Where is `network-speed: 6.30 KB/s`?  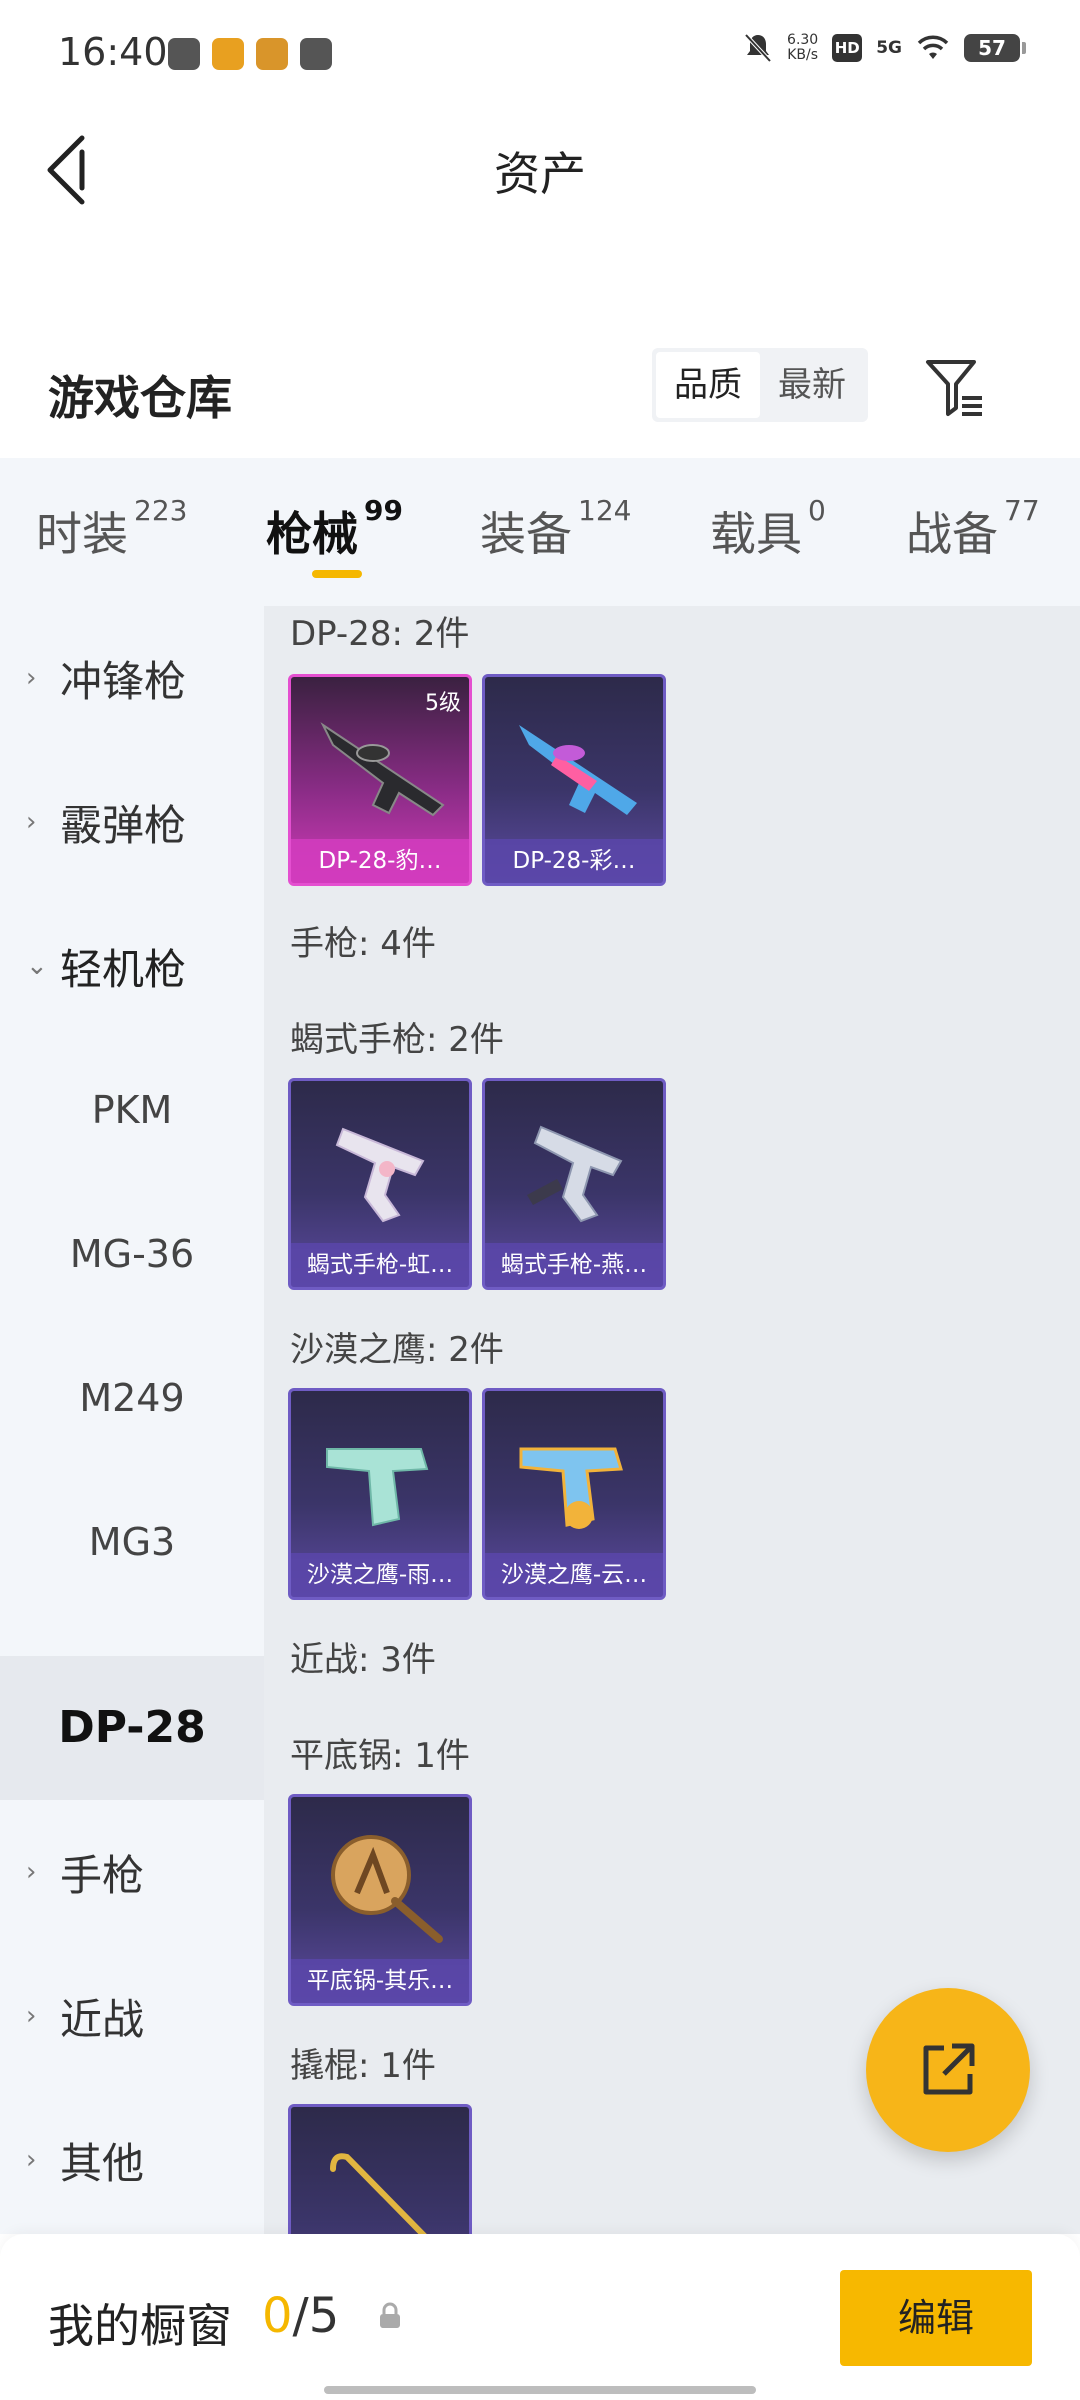
network-speed: 6.30 KB/s is located at coordinates (803, 47).